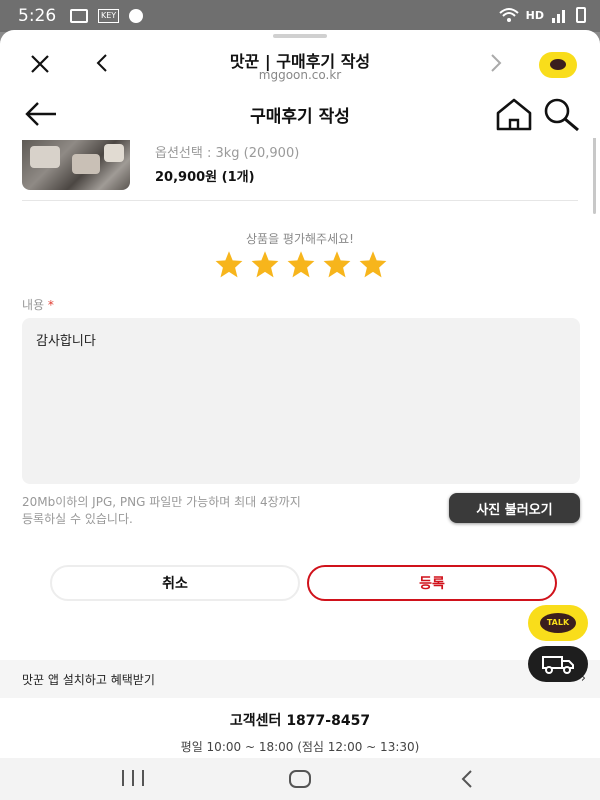 The width and height of the screenshot is (600, 800). What do you see at coordinates (40, 64) in the screenshot?
I see `close-icon` at bounding box center [40, 64].